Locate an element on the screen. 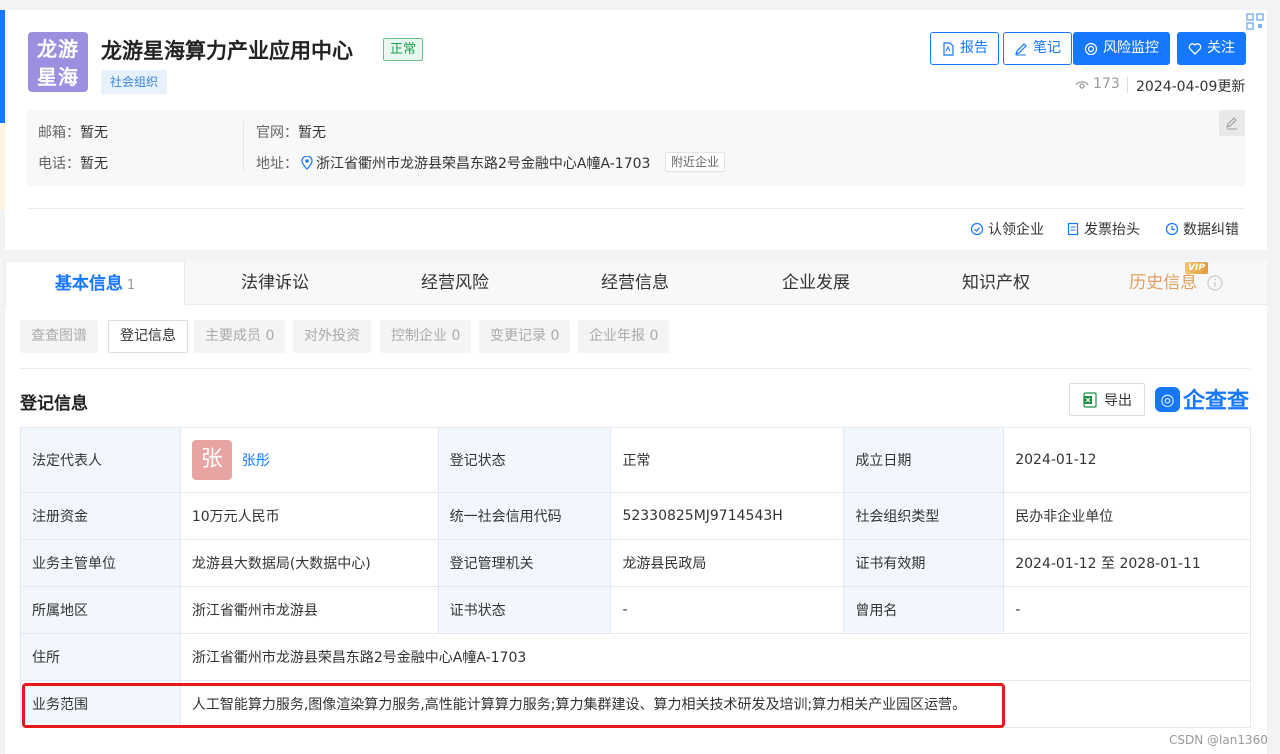 The image size is (1280, 754). tab-basic-info-label: 基本信息 is located at coordinates (88, 284).